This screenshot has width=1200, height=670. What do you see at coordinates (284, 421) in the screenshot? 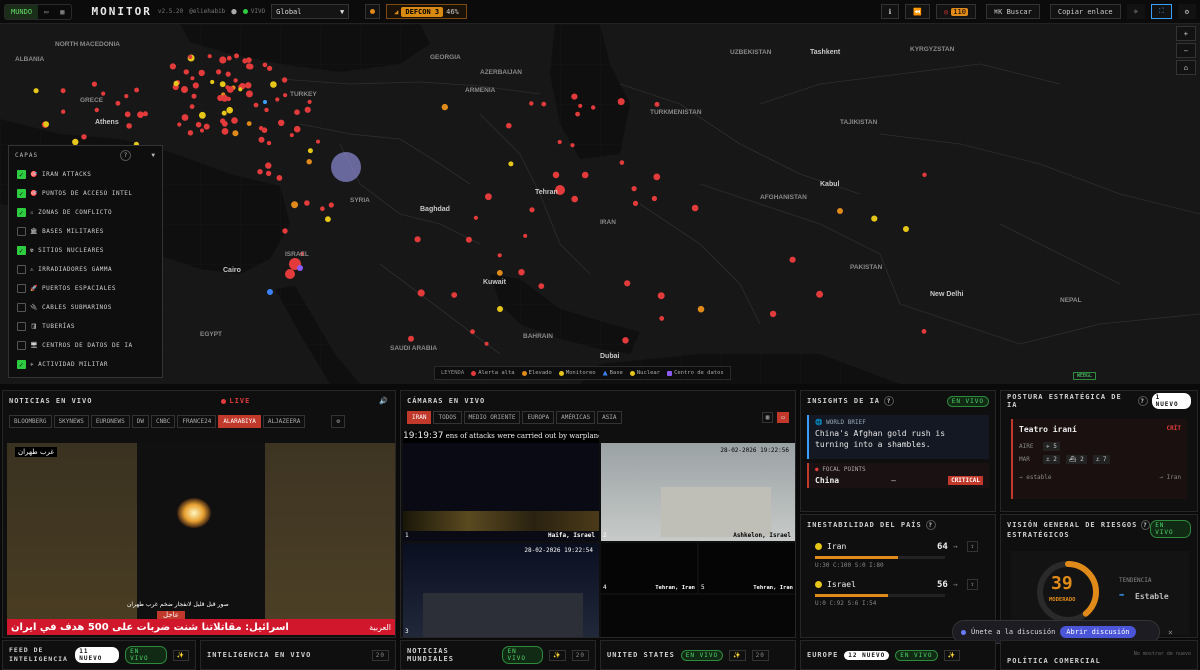
I see `channel-tab: ALJAZEERA` at bounding box center [284, 421].